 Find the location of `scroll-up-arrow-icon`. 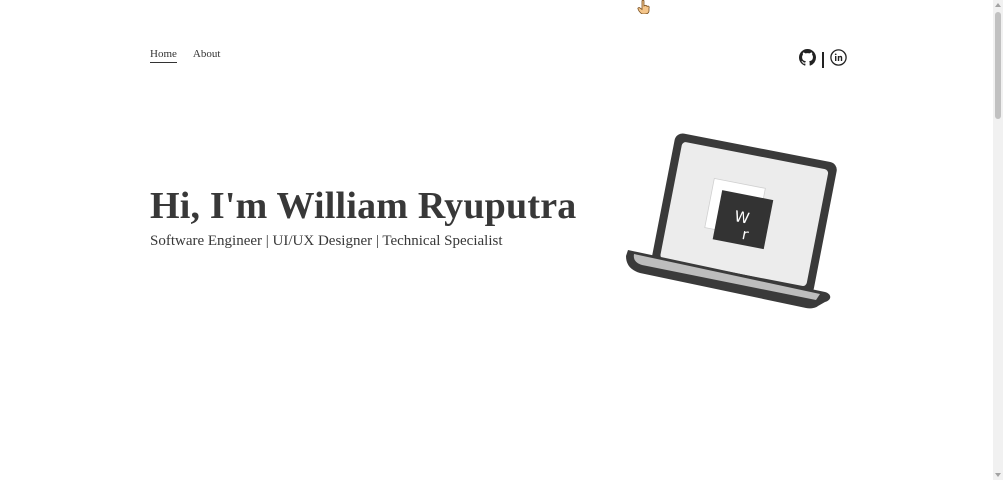

scroll-up-arrow-icon is located at coordinates (998, 5).